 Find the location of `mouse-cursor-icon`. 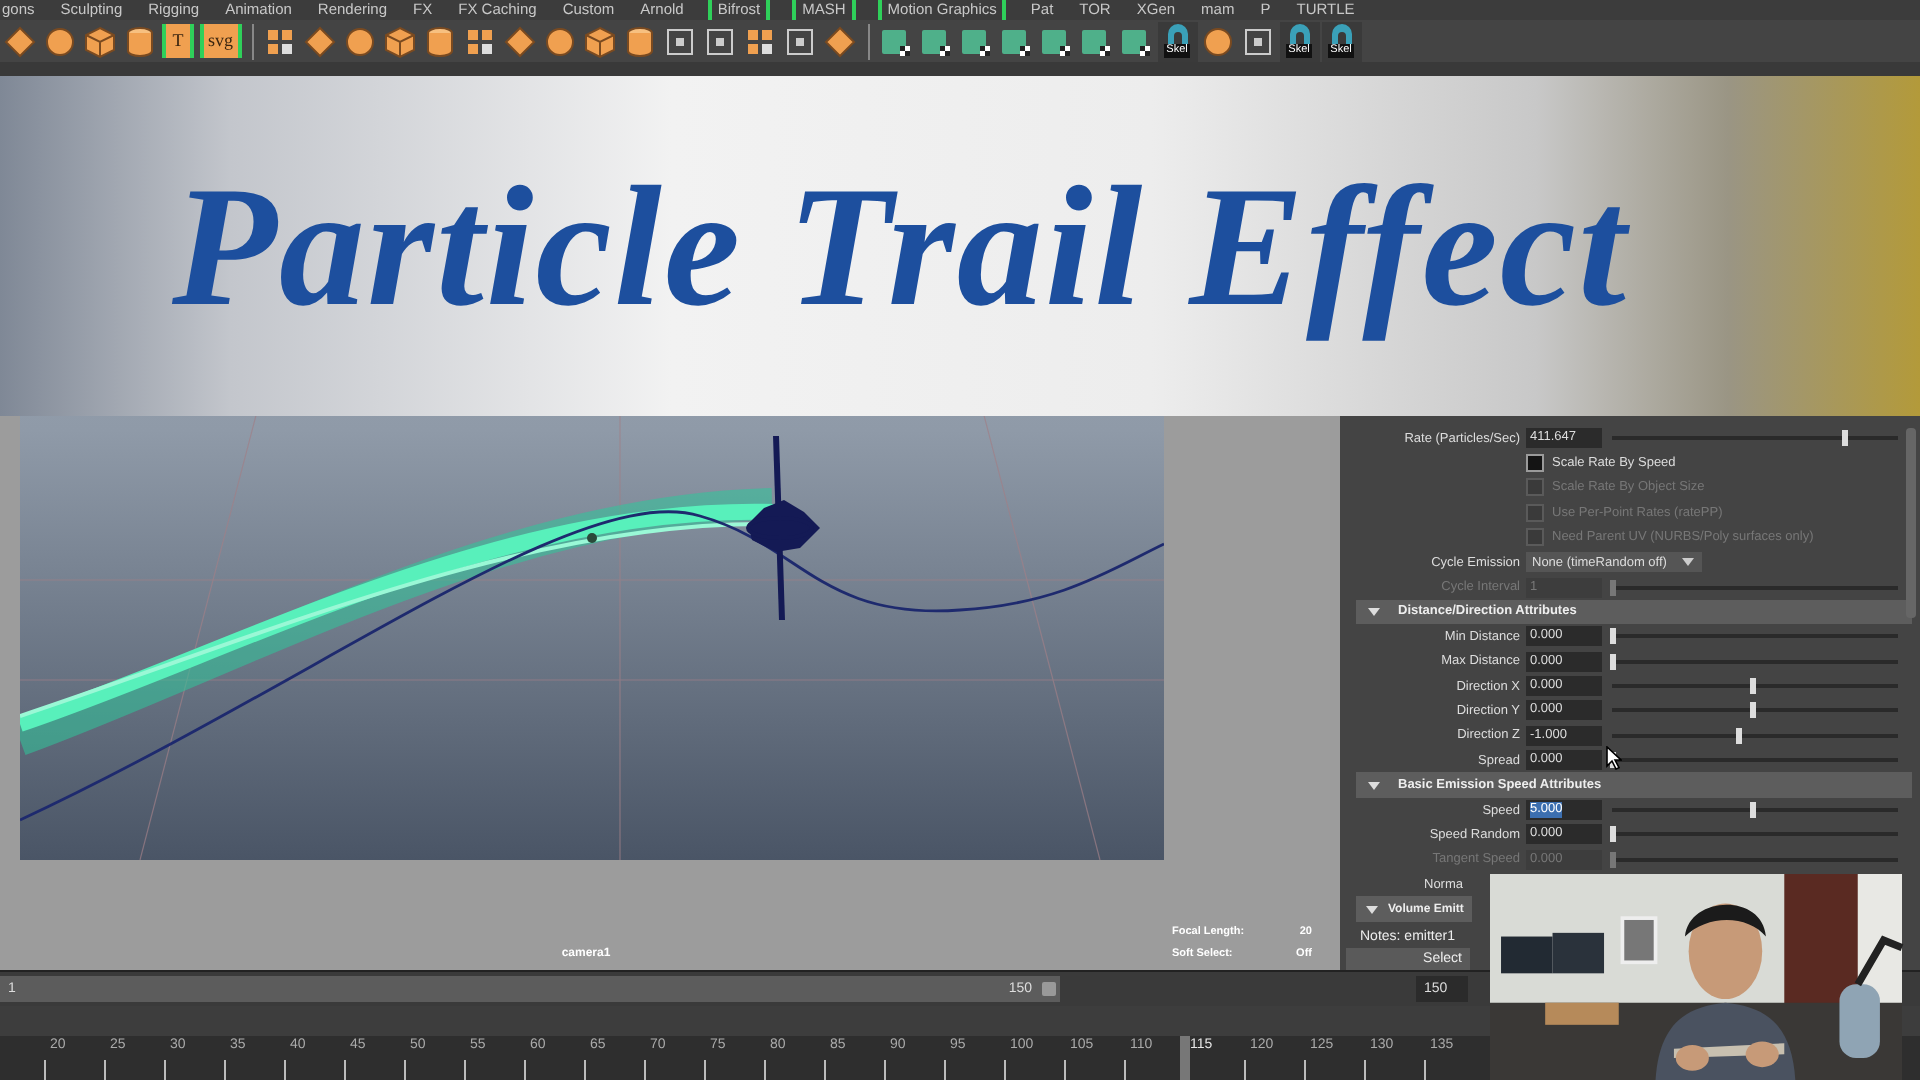

mouse-cursor-icon is located at coordinates (1614, 758).